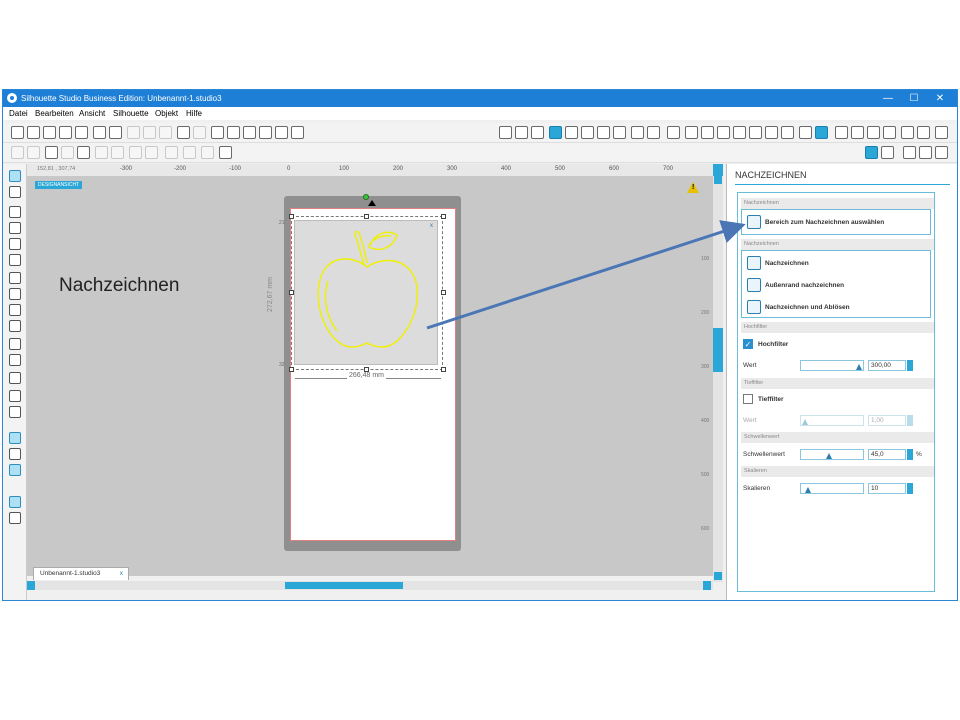 The image size is (960, 720). What do you see at coordinates (821, 132) in the screenshot?
I see `trace-panel-icon` at bounding box center [821, 132].